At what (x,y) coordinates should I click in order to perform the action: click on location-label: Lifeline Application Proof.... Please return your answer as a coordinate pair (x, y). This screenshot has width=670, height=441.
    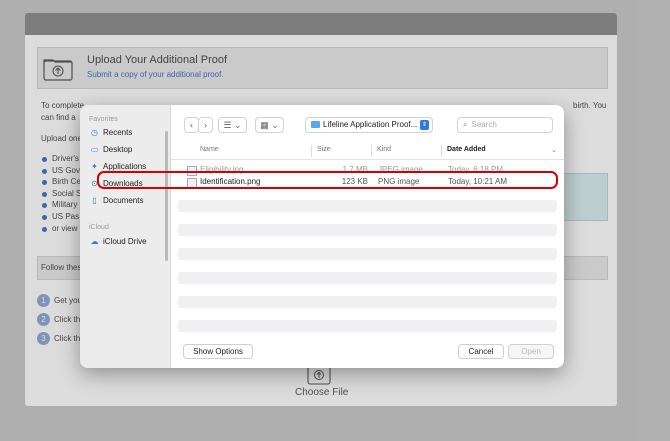
    Looking at the image, I should click on (370, 124).